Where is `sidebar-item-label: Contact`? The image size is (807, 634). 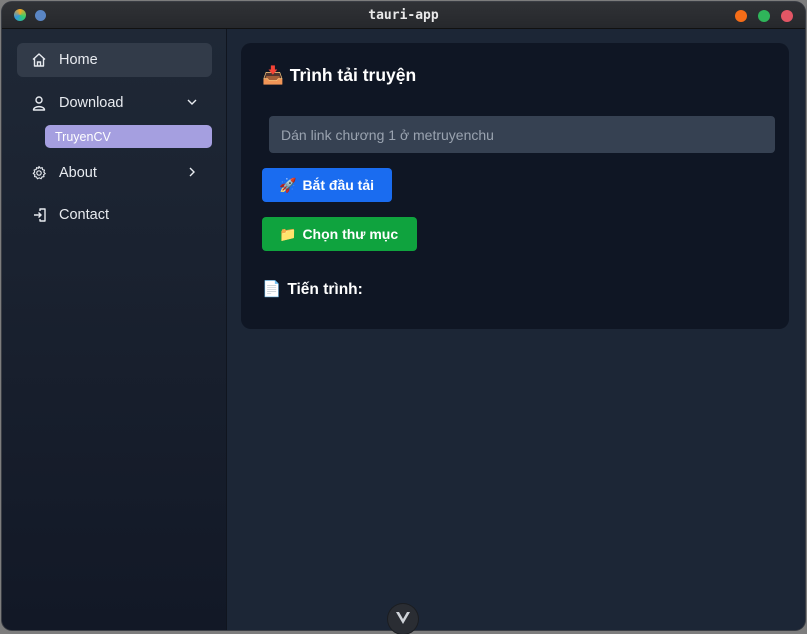
sidebar-item-label: Contact is located at coordinates (84, 215).